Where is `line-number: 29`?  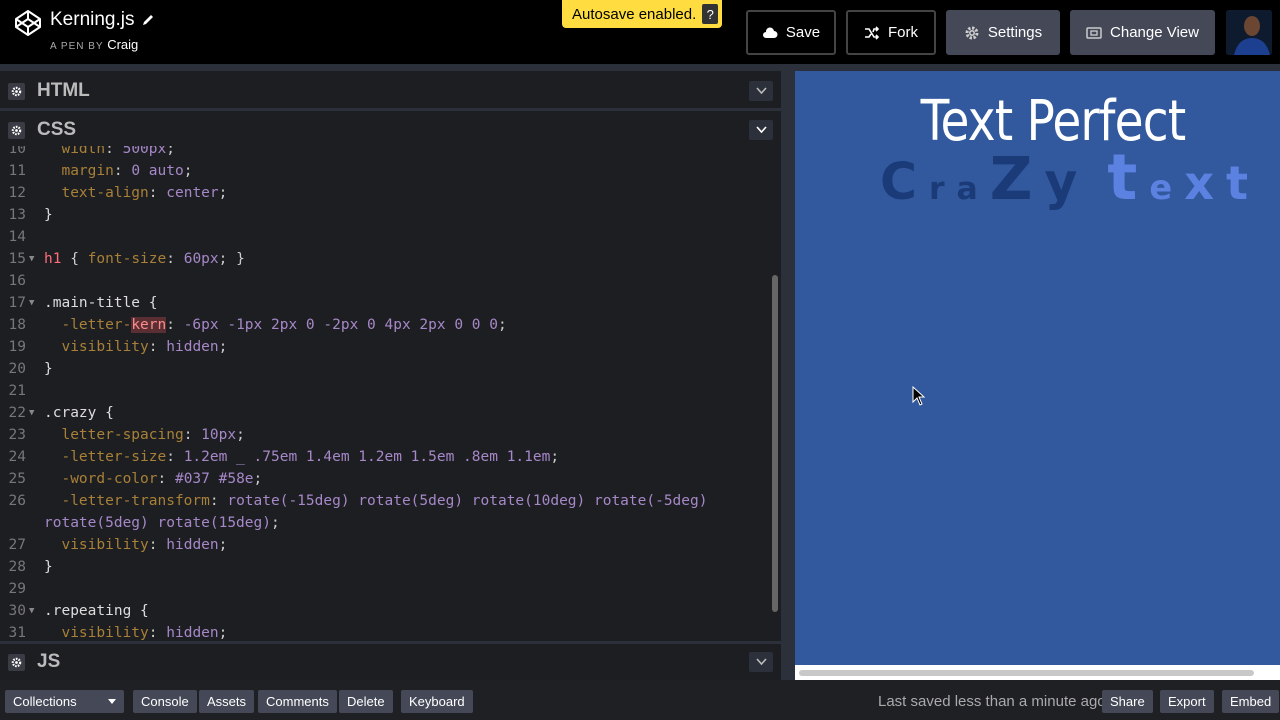
line-number: 29 is located at coordinates (17, 589).